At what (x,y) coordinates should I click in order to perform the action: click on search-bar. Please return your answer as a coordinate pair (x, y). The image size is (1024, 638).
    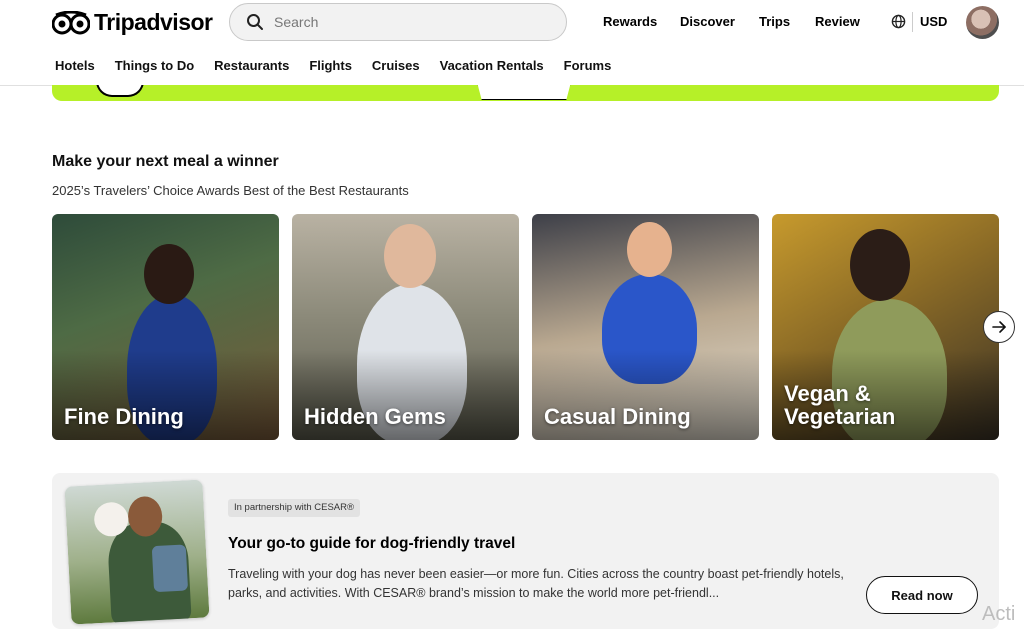
    Looking at the image, I should click on (398, 22).